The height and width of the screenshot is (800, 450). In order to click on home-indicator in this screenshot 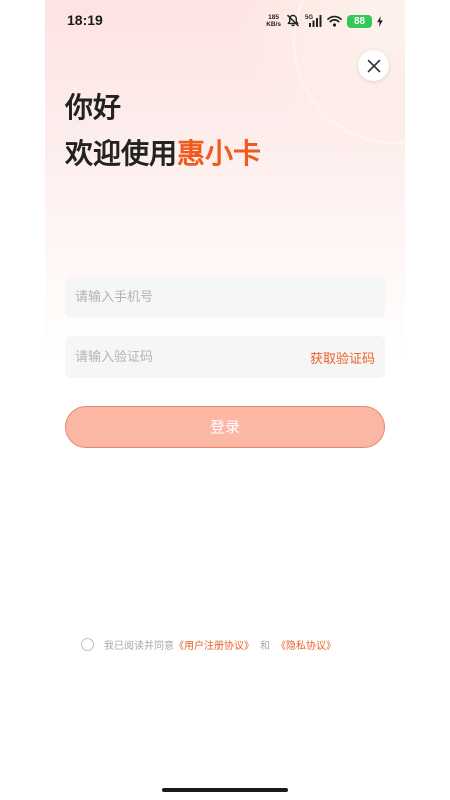, I will do `click(225, 790)`.